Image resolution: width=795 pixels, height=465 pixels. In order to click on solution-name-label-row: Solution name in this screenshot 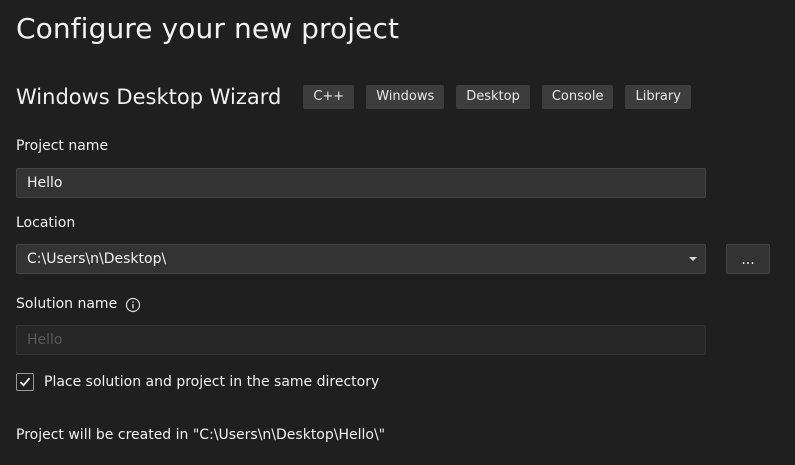, I will do `click(78, 304)`.